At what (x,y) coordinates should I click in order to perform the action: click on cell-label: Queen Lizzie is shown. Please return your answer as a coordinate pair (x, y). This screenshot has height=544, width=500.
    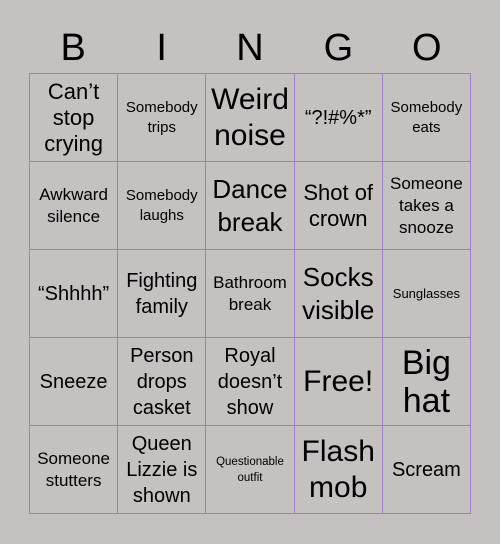
    Looking at the image, I should click on (162, 469).